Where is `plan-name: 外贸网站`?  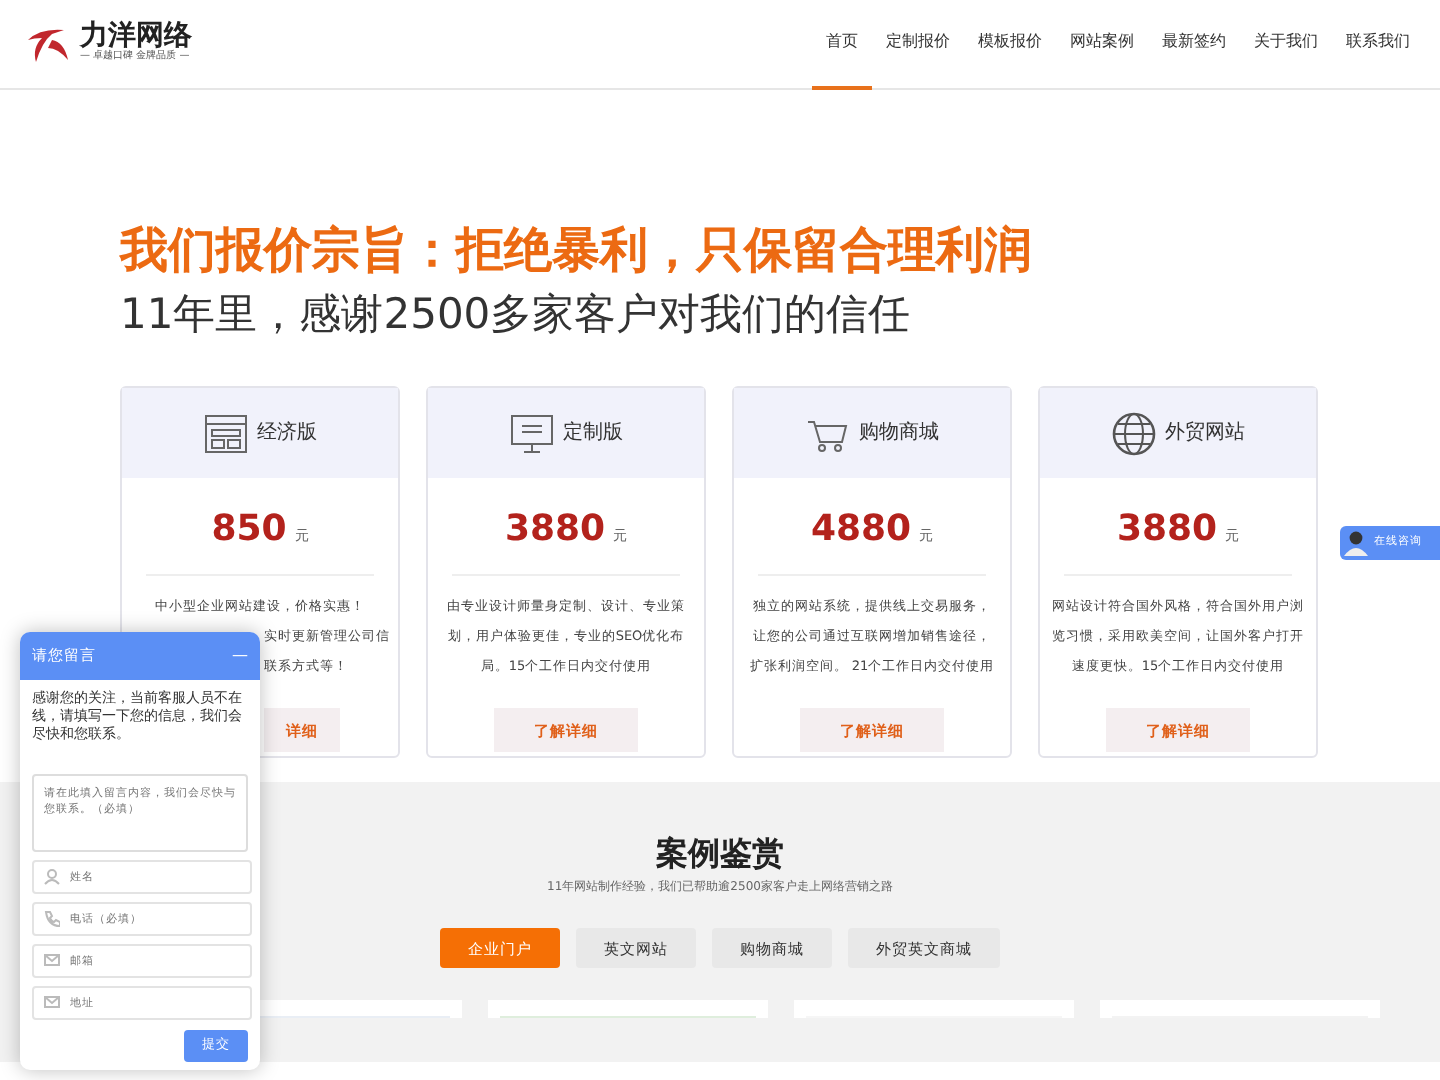
plan-name: 外贸网站 is located at coordinates (1205, 434).